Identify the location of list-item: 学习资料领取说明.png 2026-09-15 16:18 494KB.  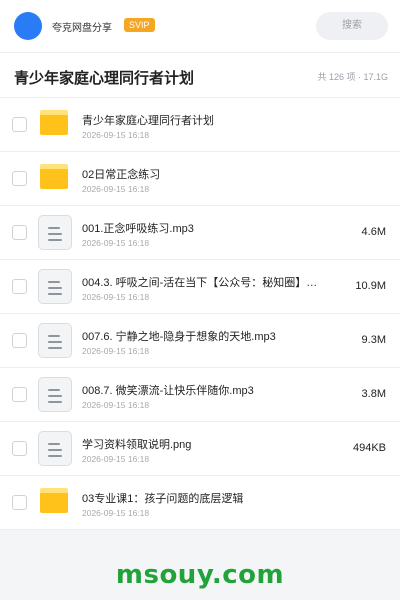
(200, 449).